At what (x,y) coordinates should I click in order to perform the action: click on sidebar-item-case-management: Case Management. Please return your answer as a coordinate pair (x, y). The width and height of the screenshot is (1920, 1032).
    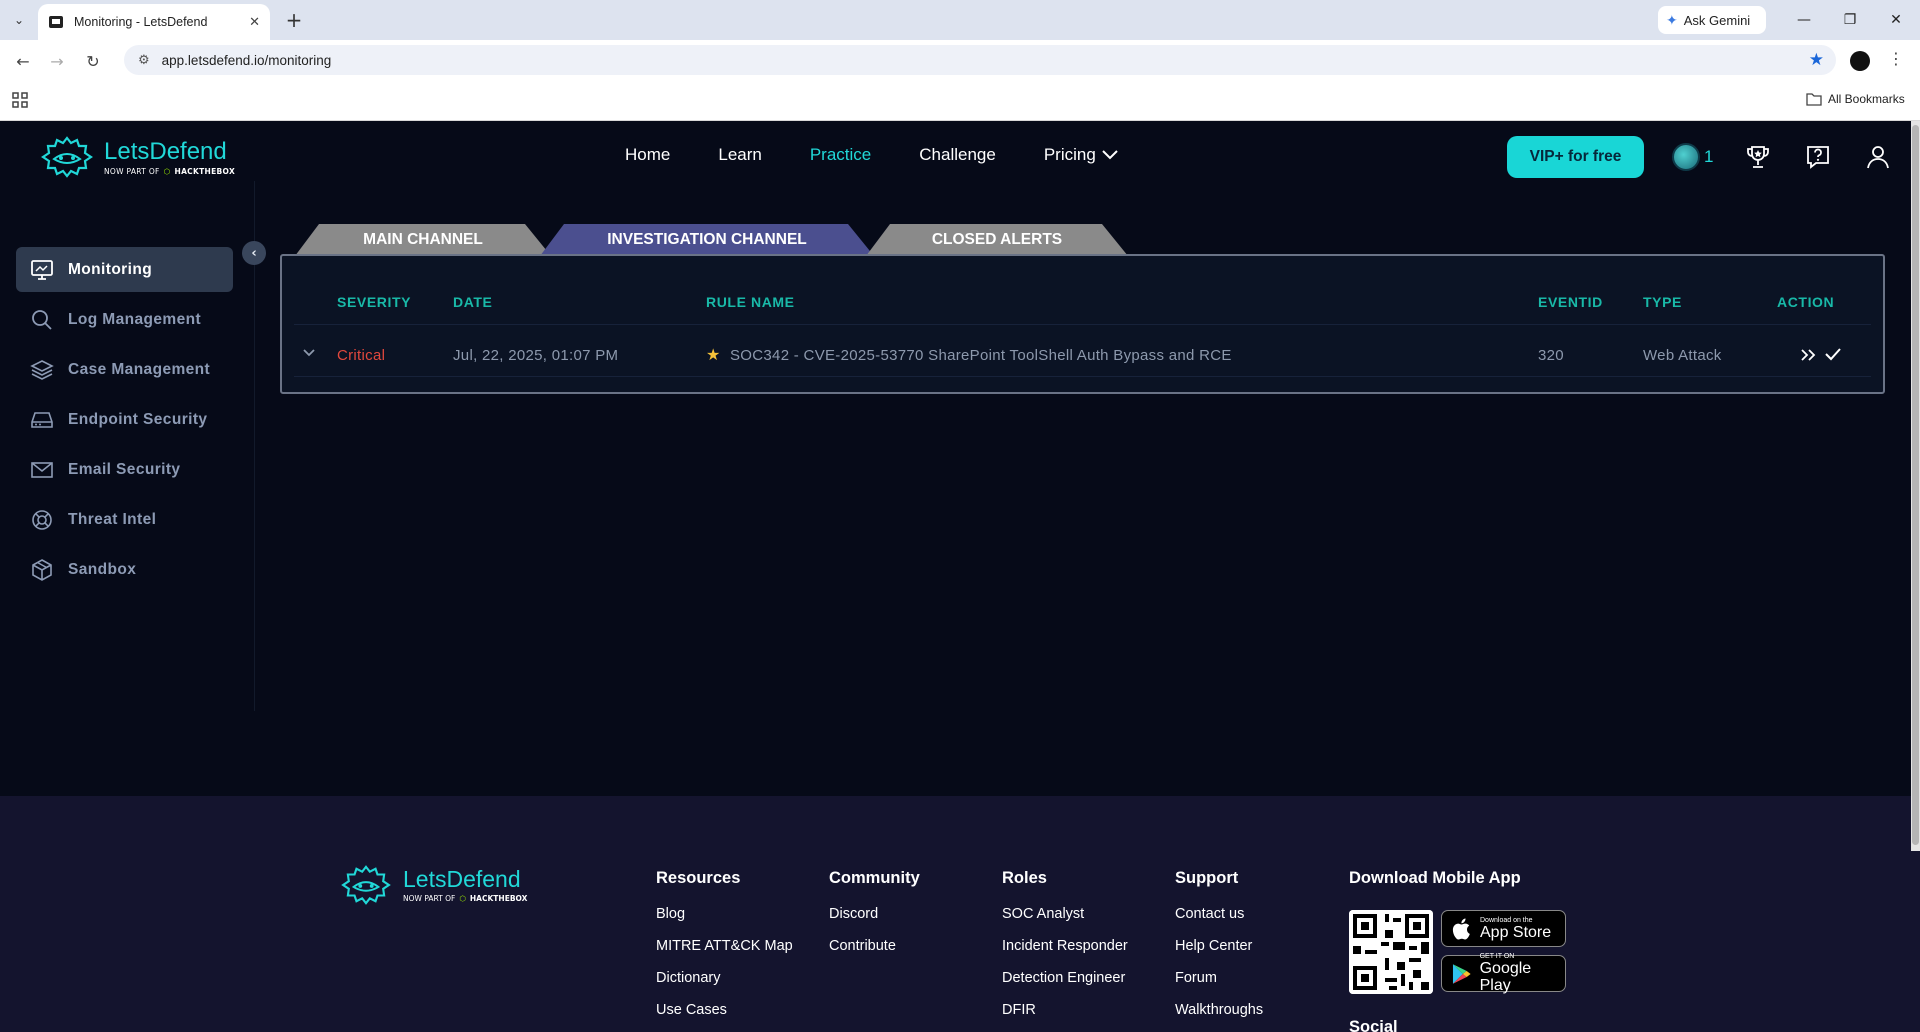
    Looking at the image, I should click on (124, 369).